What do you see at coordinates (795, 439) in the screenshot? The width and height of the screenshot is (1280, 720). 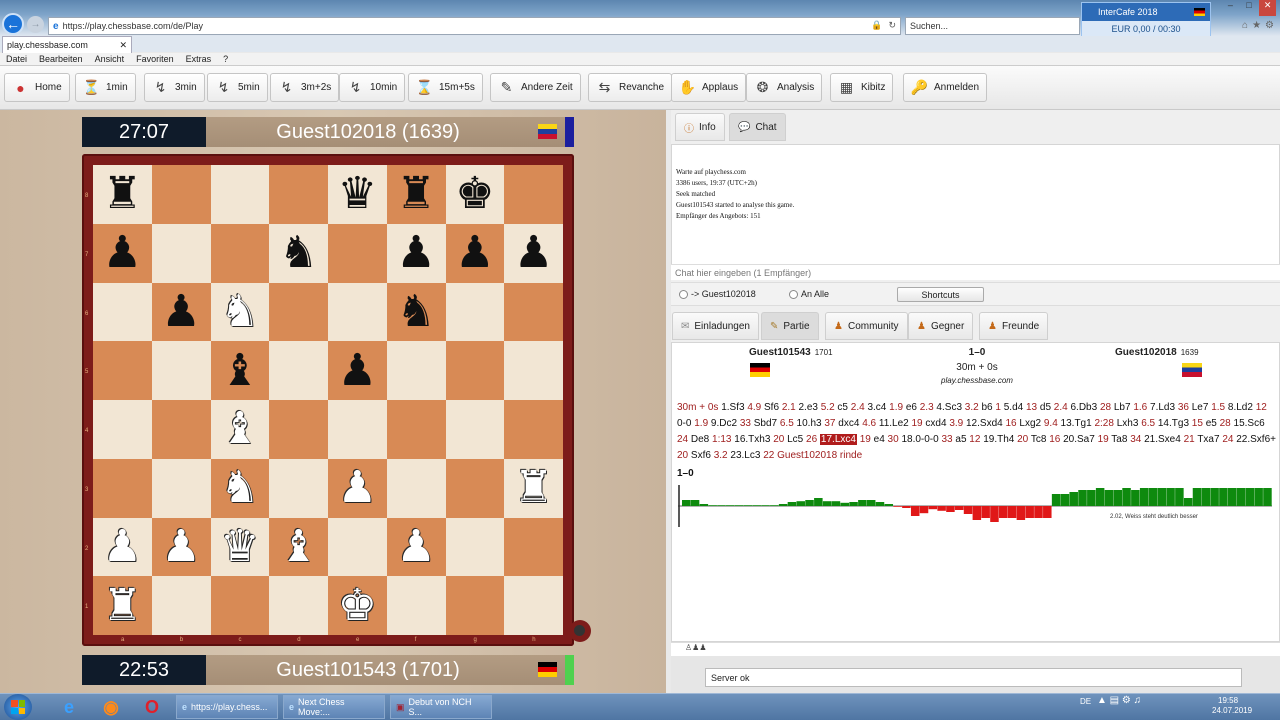 I see `move-text: Lc5` at bounding box center [795, 439].